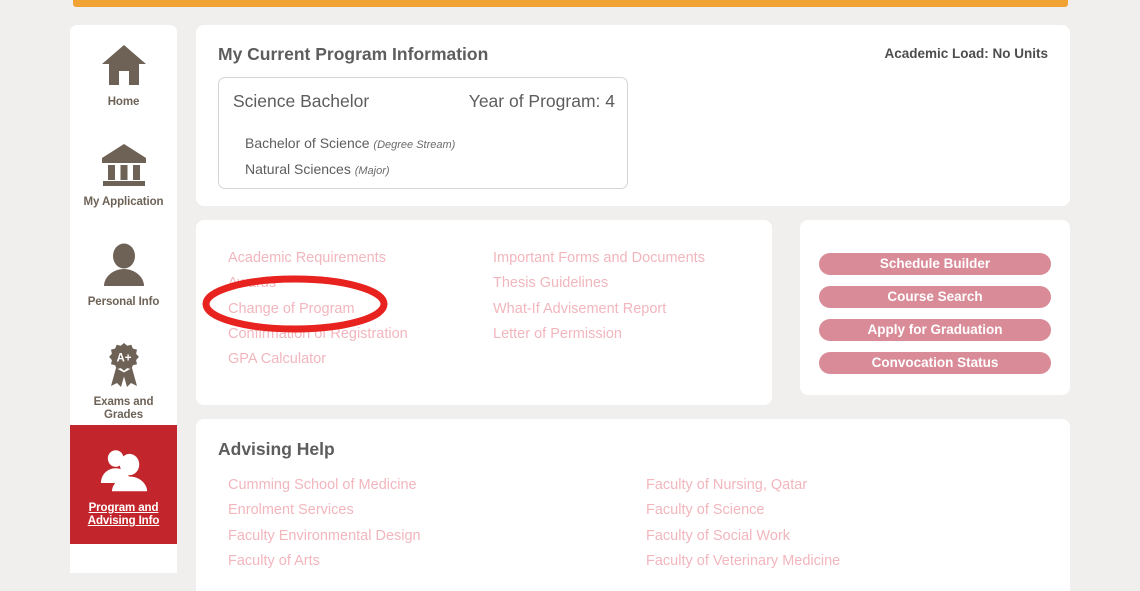 This screenshot has height=591, width=1140. I want to click on convocation-status-button: Convocation Status, so click(935, 363).